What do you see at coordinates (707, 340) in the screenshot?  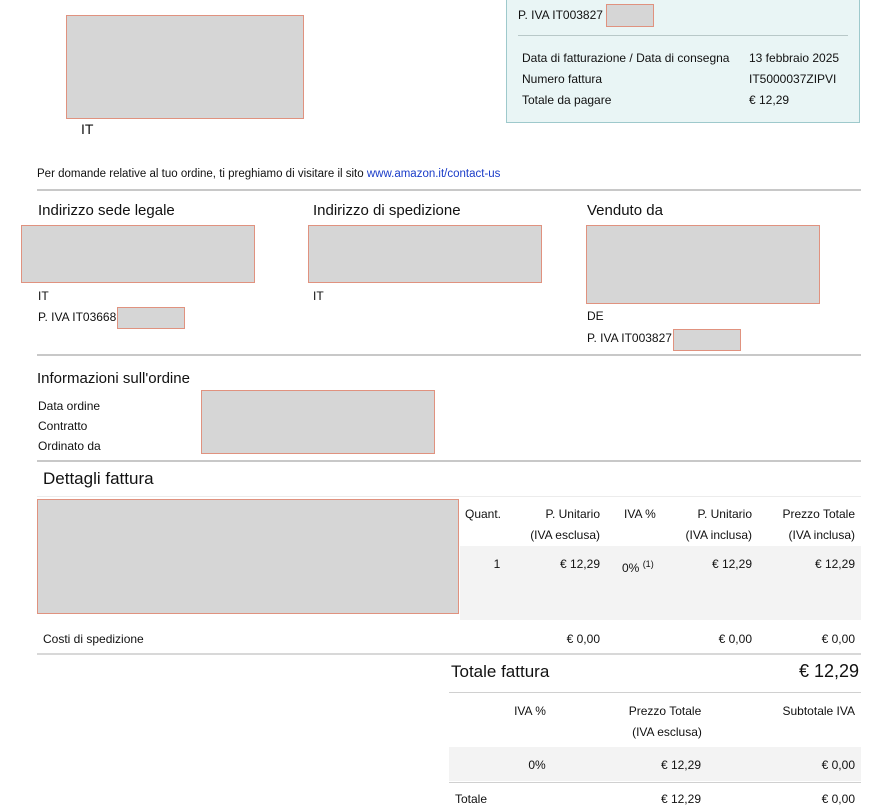 I see `redacted-seller-vat` at bounding box center [707, 340].